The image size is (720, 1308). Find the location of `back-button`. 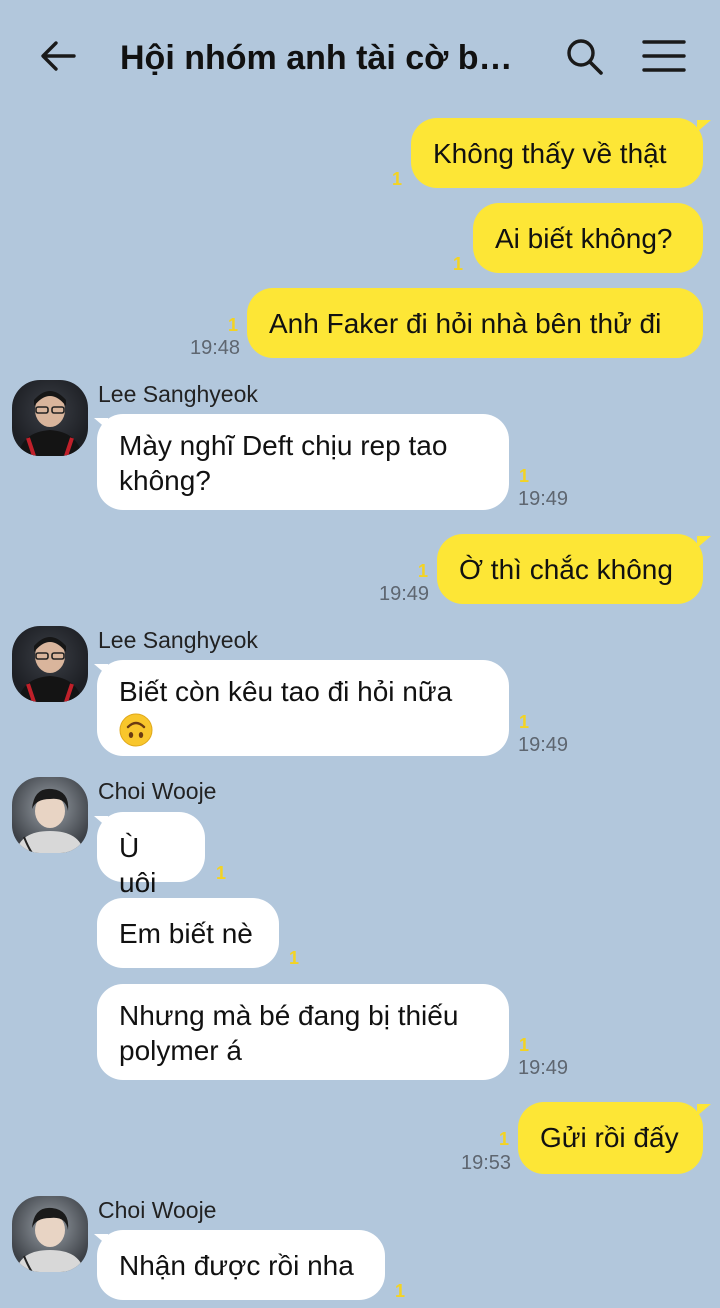

back-button is located at coordinates (58, 56).